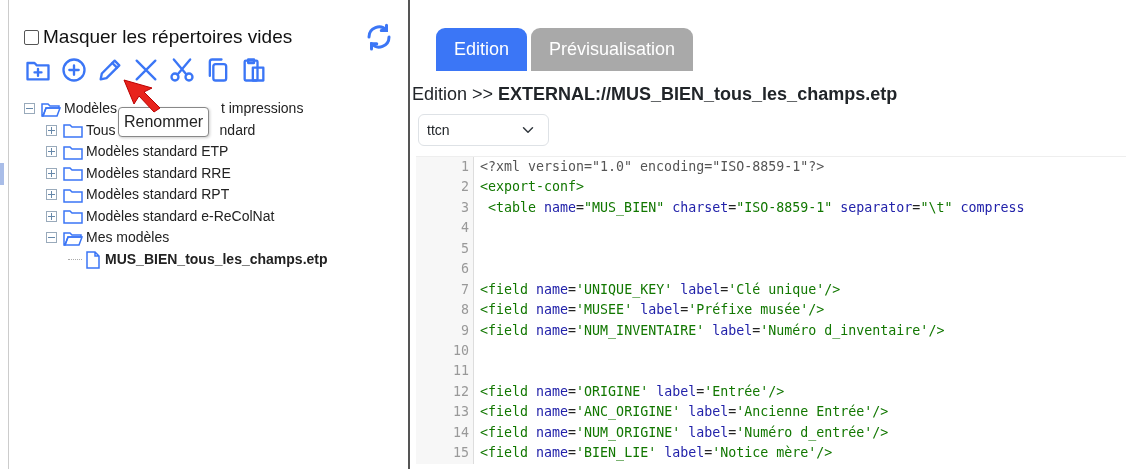 Image resolution: width=1126 pixels, height=469 pixels. What do you see at coordinates (445, 433) in the screenshot?
I see `line-number: 14` at bounding box center [445, 433].